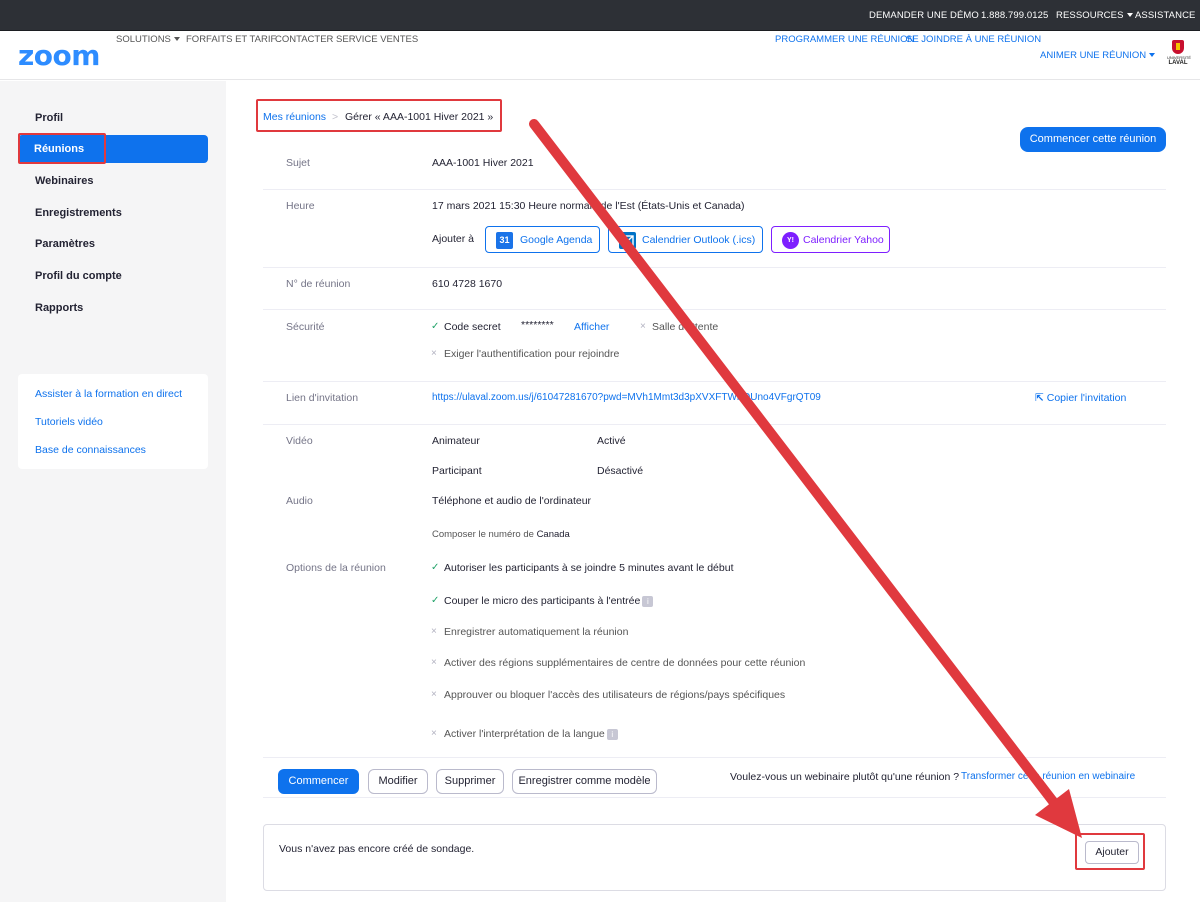  Describe the element at coordinates (1090, 15) in the screenshot. I see `resources-label: RESSOURCES` at that location.